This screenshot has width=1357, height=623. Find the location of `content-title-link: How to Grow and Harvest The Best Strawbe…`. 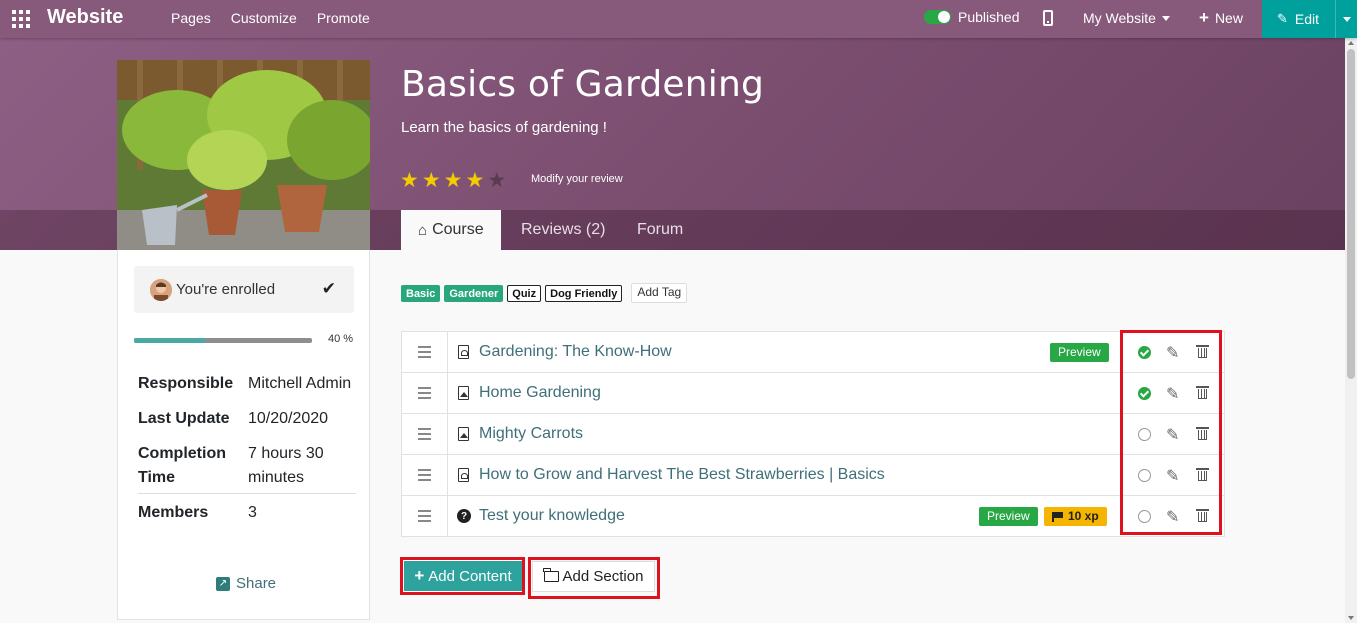

content-title-link: How to Grow and Harvest The Best Strawbe… is located at coordinates (682, 475).